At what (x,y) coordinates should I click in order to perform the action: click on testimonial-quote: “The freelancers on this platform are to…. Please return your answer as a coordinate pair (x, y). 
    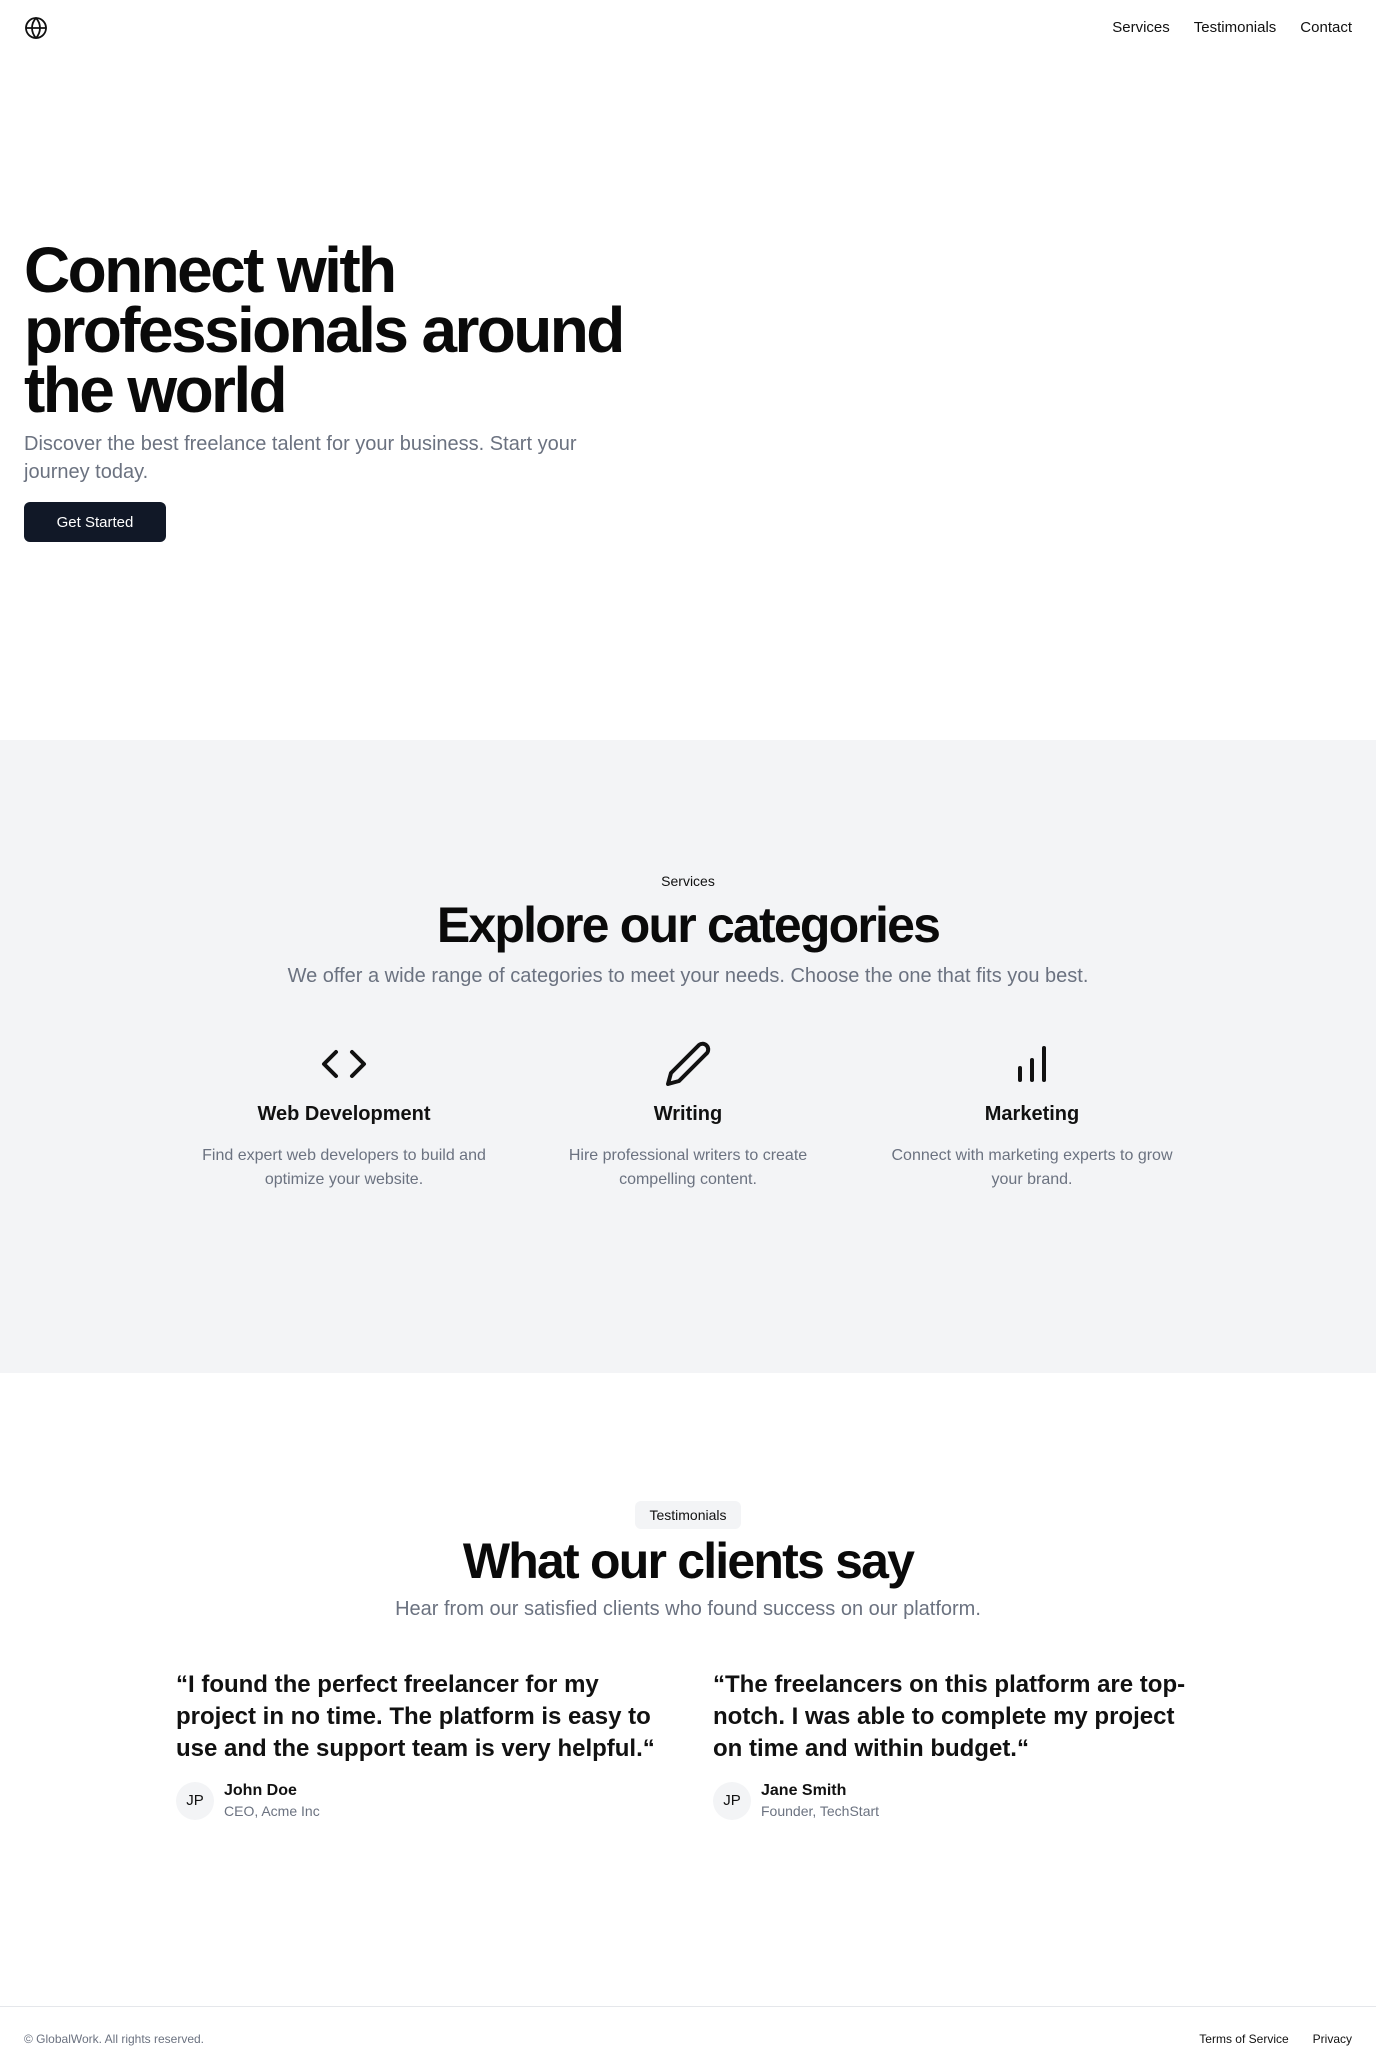
    Looking at the image, I should click on (949, 1716).